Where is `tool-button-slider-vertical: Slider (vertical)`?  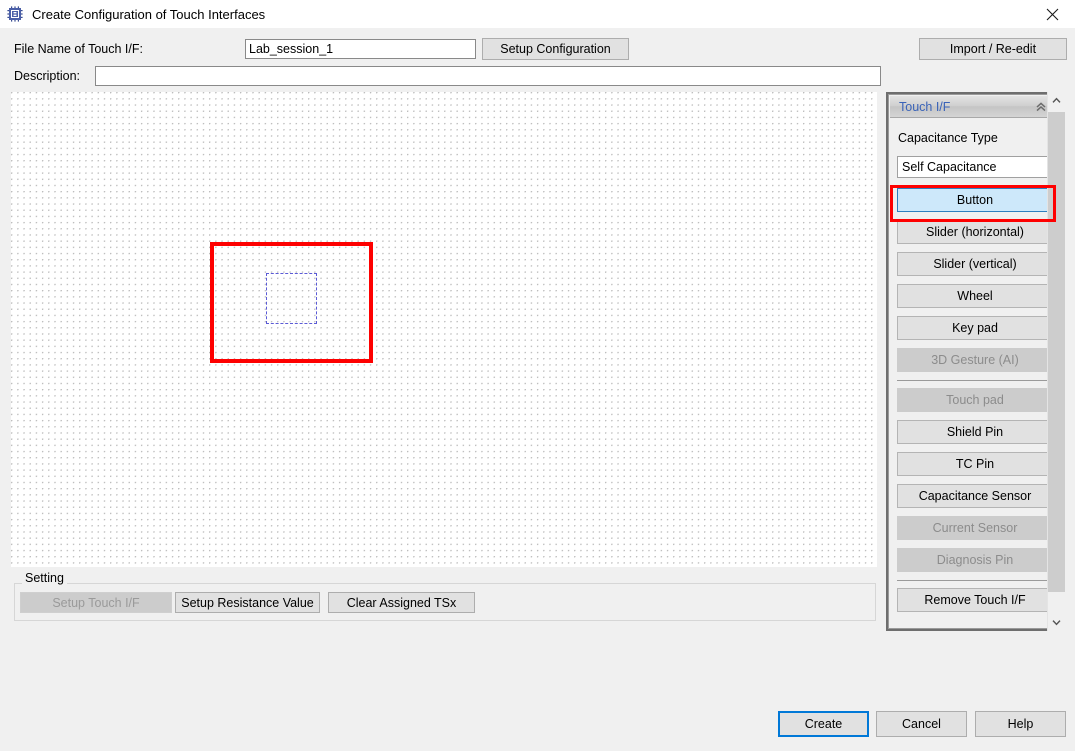 tool-button-slider-vertical: Slider (vertical) is located at coordinates (975, 264).